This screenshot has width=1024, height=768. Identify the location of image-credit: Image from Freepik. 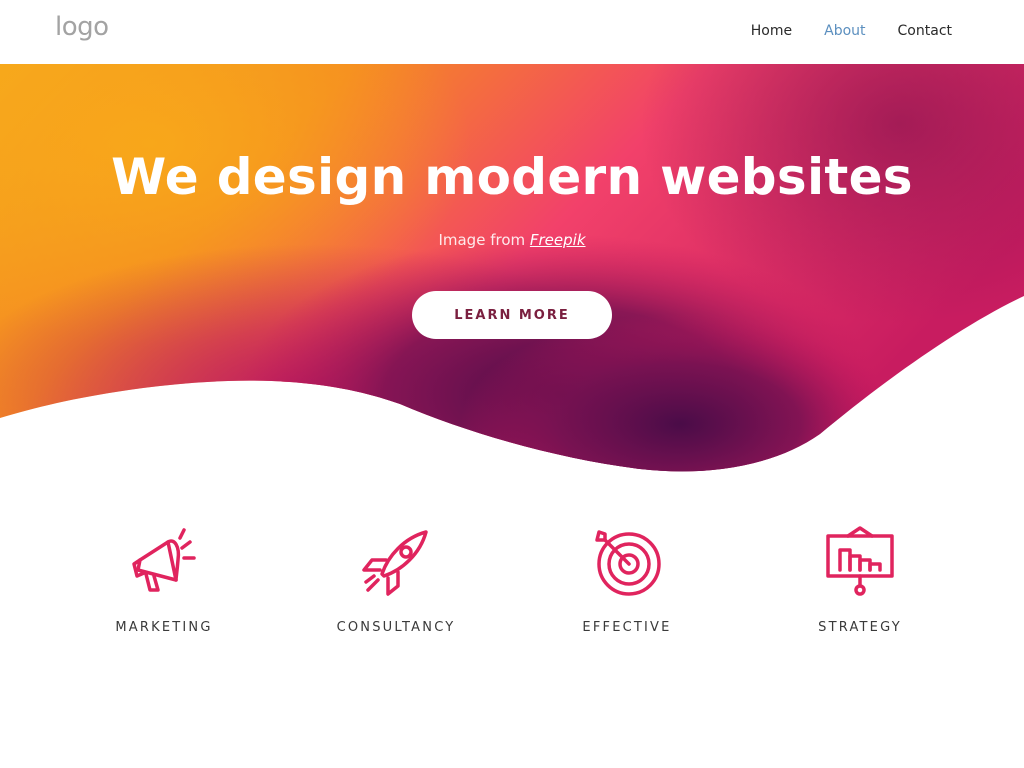
(512, 240).